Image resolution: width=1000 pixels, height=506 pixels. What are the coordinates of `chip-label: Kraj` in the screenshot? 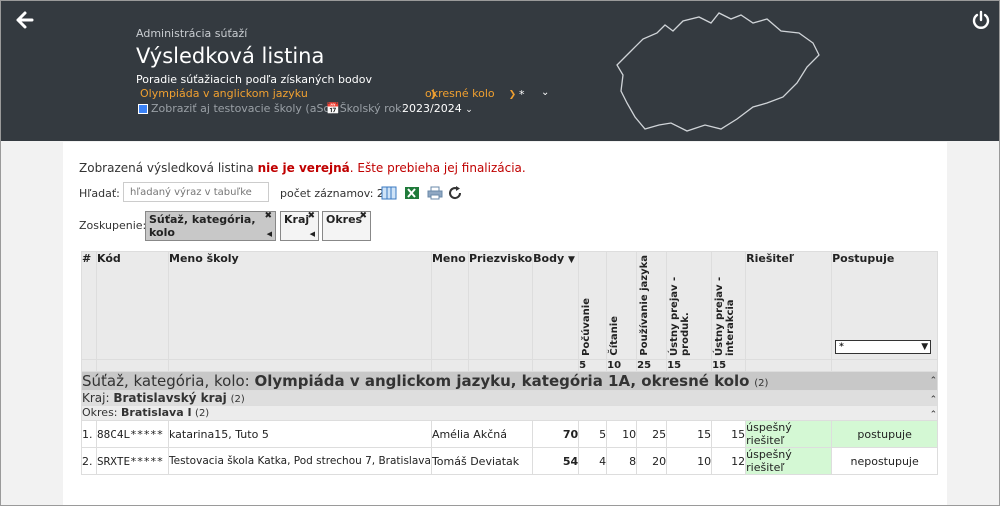 It's located at (297, 219).